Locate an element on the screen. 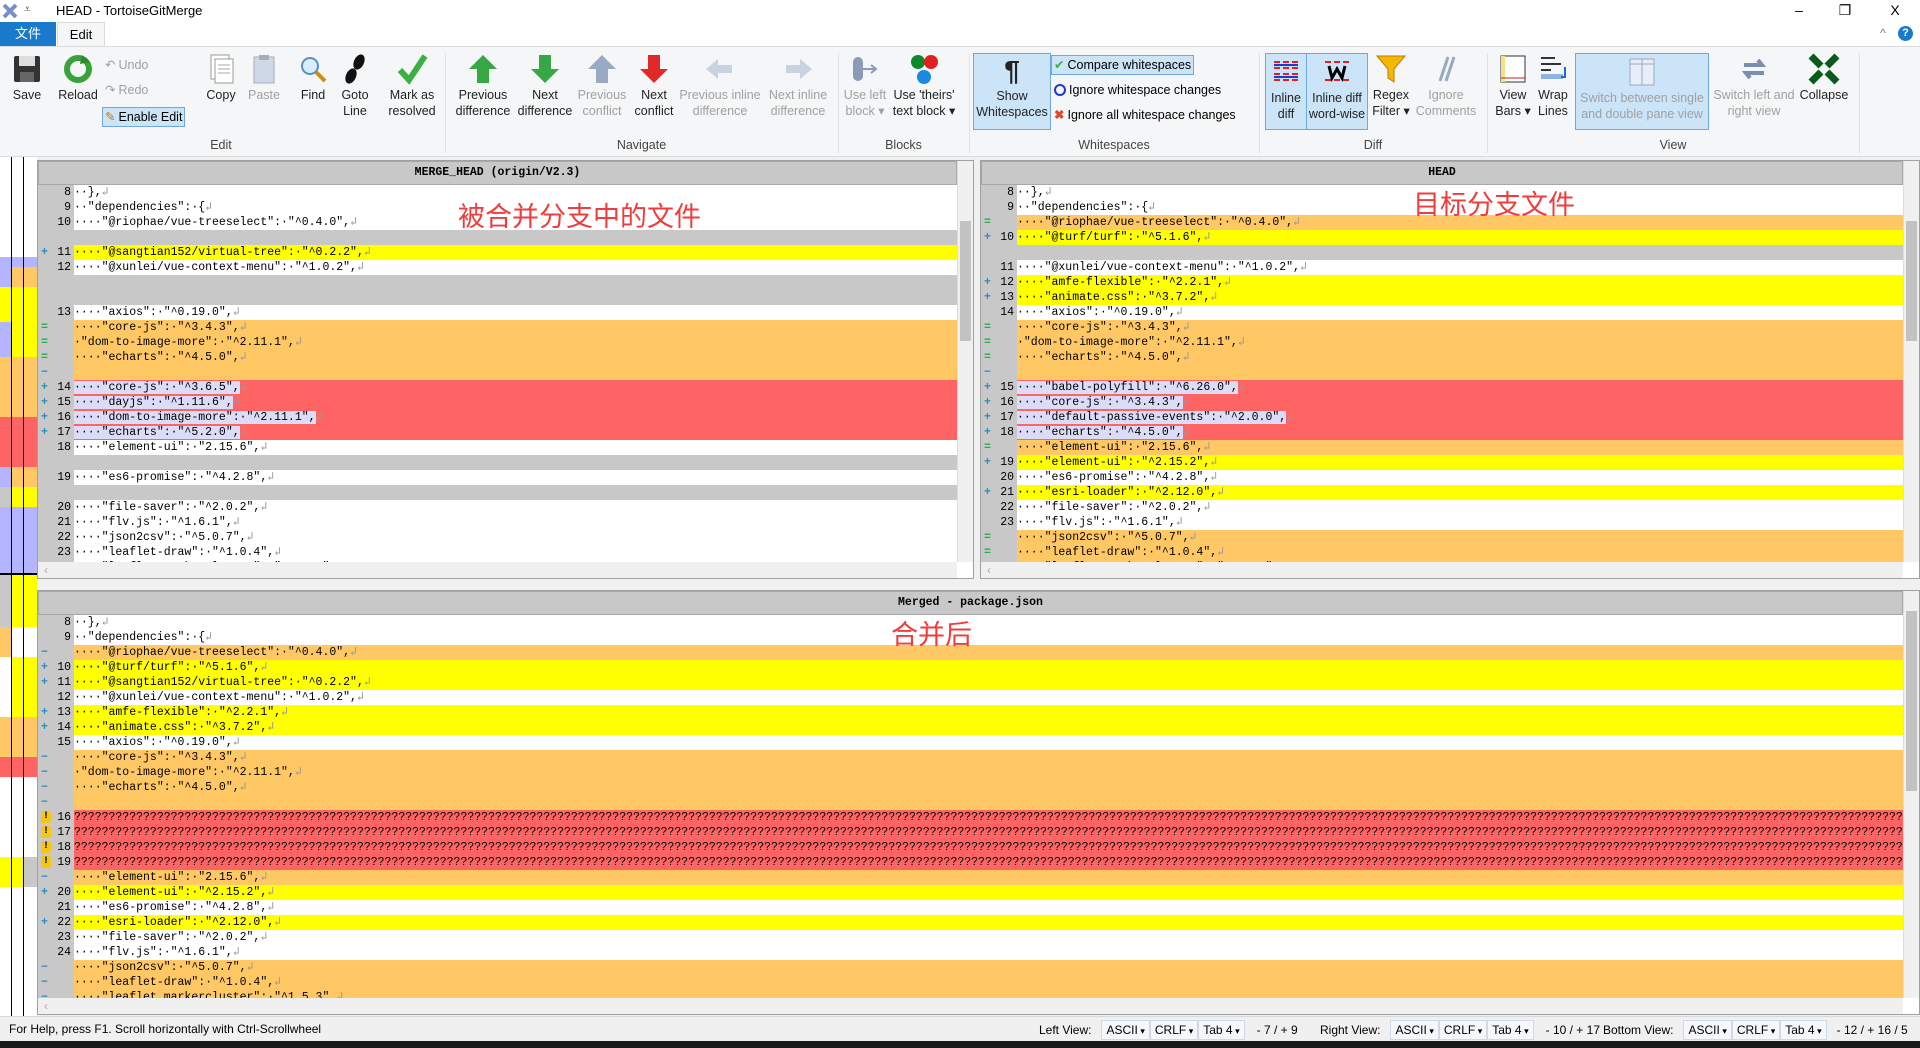 This screenshot has width=1920, height=1048. view-bars-button: View Bars ▾ is located at coordinates (1513, 92).